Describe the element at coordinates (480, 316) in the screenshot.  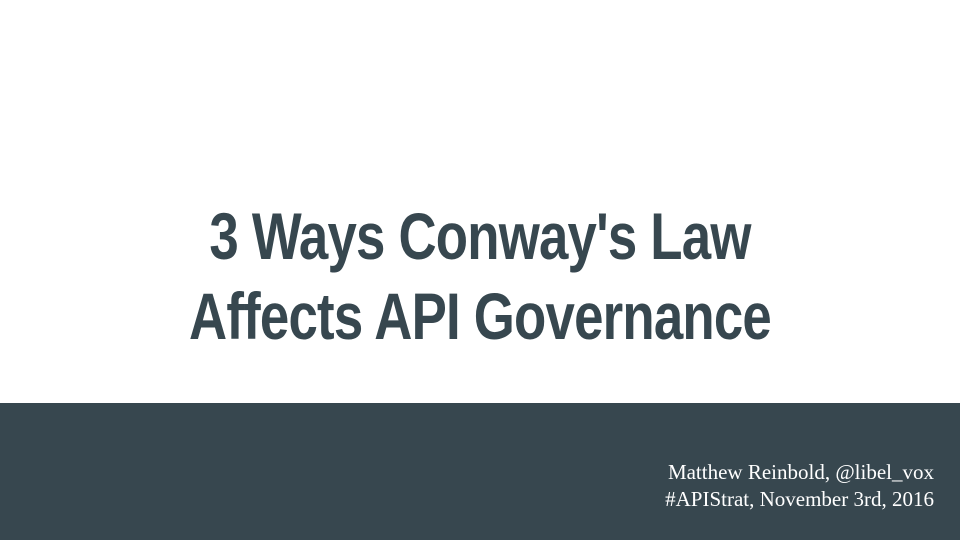
I see `slide-title-line-2: Affects API Governance` at that location.